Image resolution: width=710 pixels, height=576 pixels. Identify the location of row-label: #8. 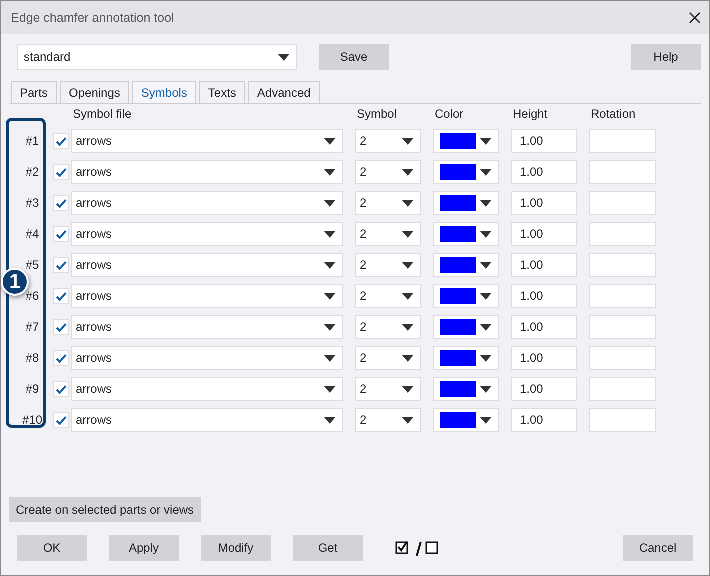
(32, 358).